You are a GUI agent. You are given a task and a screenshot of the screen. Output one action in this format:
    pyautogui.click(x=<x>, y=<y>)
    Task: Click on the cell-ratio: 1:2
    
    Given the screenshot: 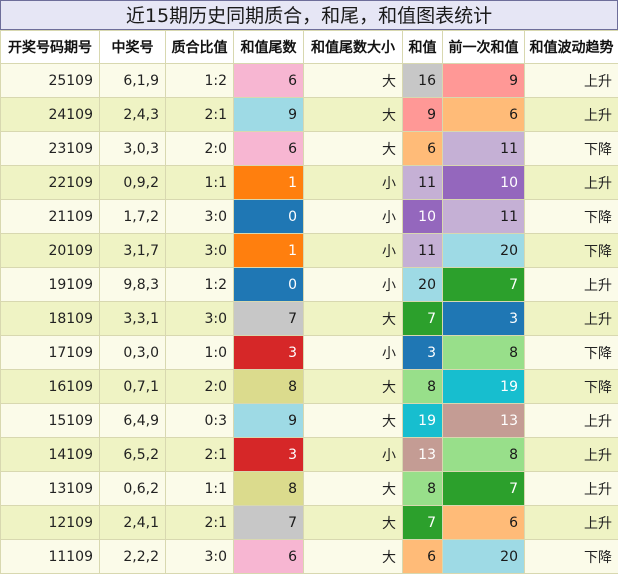 What is the action you would take?
    pyautogui.click(x=199, y=284)
    